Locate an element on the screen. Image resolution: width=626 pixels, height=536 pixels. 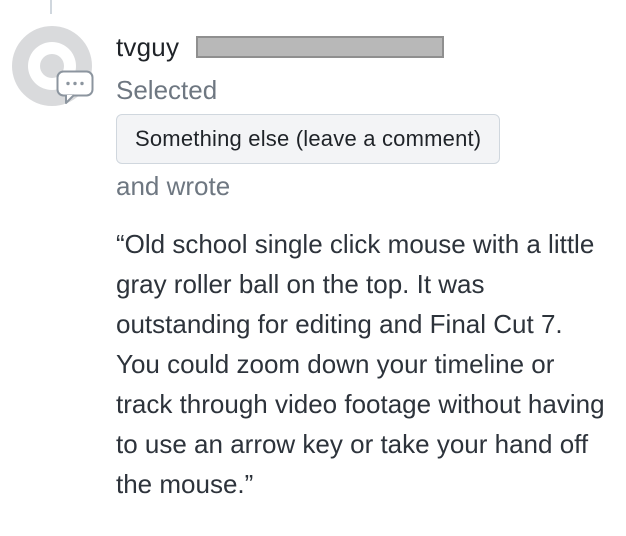
wrote-label: and wrote is located at coordinates (173, 186).